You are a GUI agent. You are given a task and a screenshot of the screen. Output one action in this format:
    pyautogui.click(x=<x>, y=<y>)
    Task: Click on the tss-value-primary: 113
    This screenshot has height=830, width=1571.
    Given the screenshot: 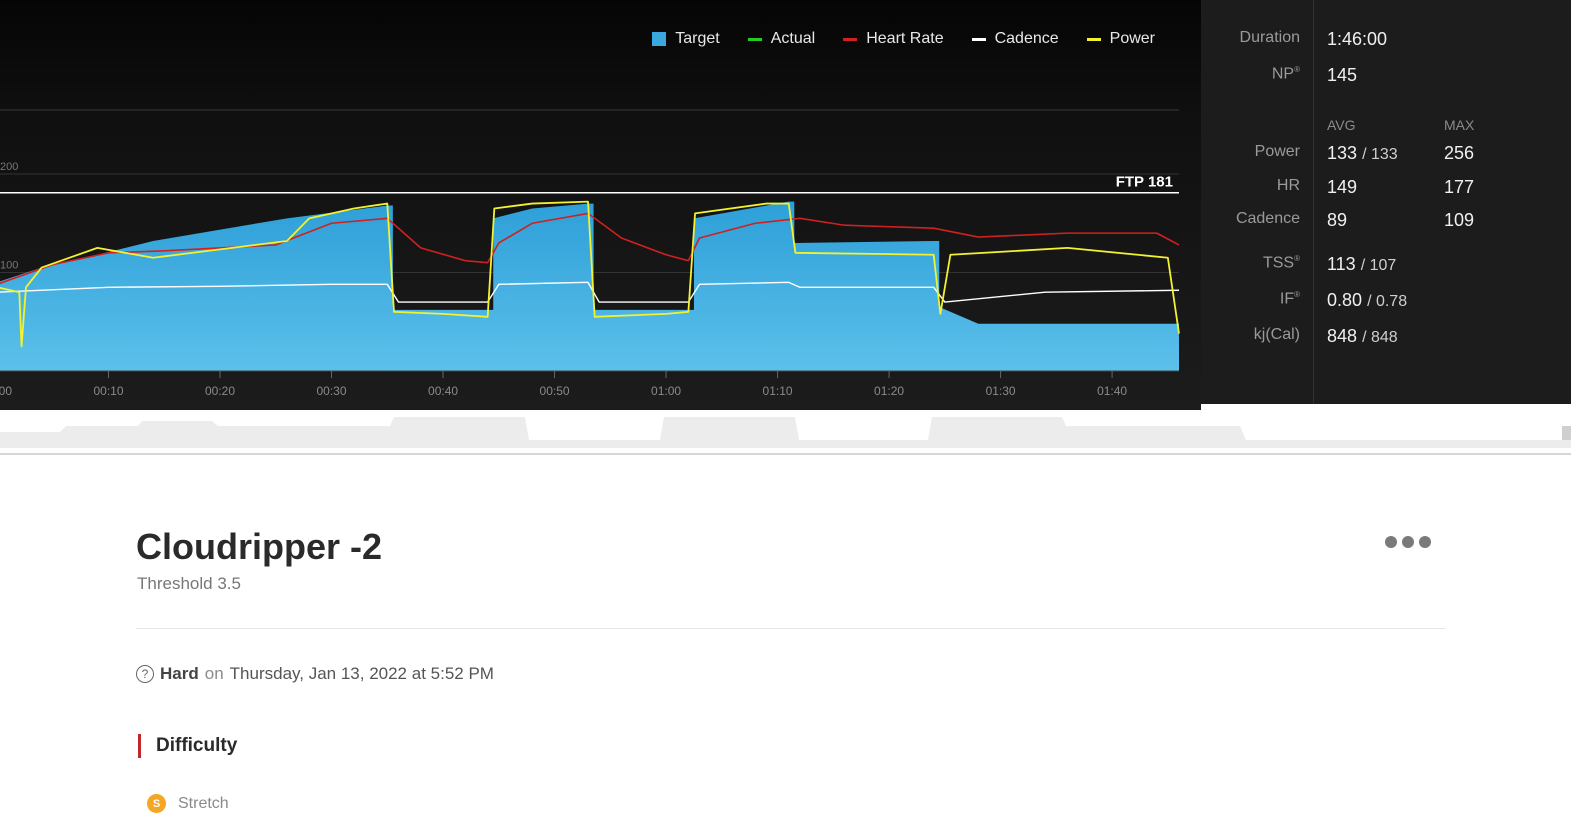 What is the action you would take?
    pyautogui.click(x=1341, y=264)
    